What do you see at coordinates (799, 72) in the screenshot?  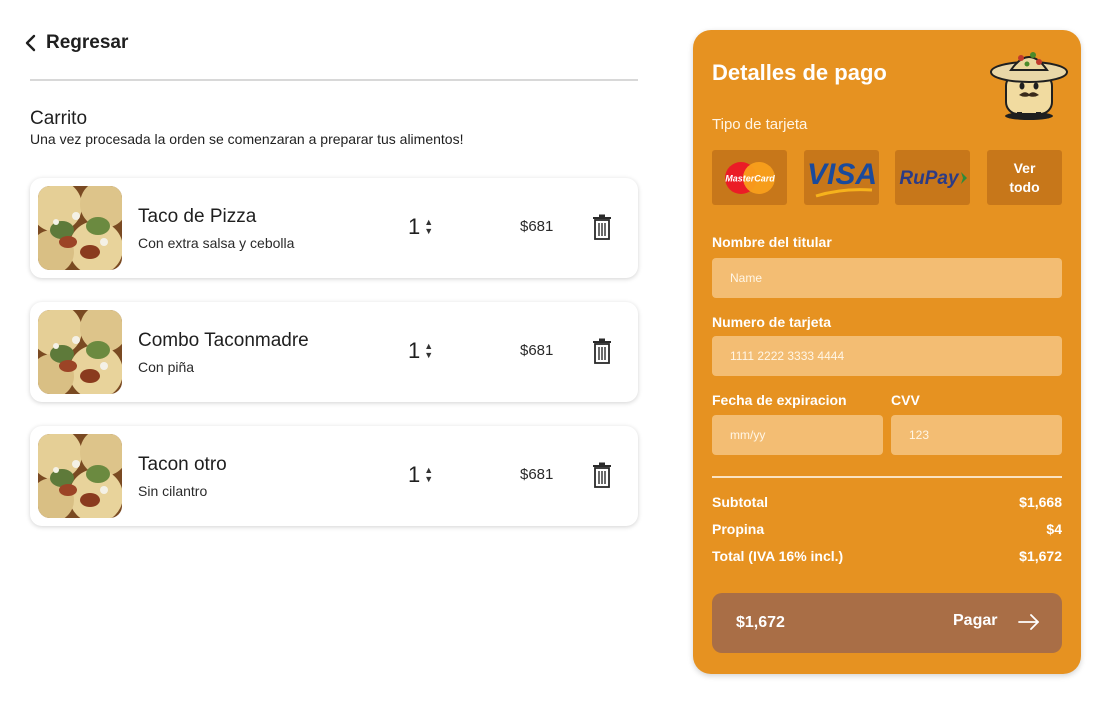 I see `payment-title: Detalles de pago` at bounding box center [799, 72].